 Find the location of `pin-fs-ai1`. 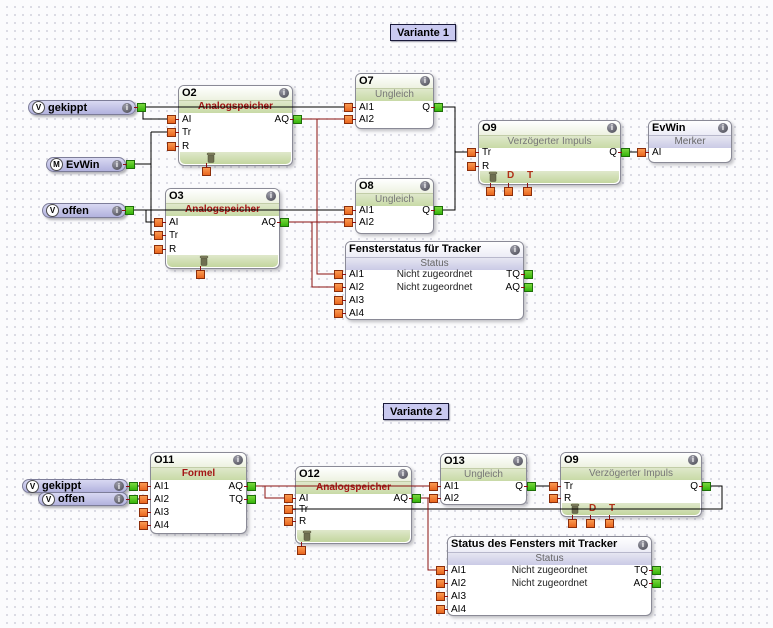

pin-fs-ai1 is located at coordinates (340, 274).